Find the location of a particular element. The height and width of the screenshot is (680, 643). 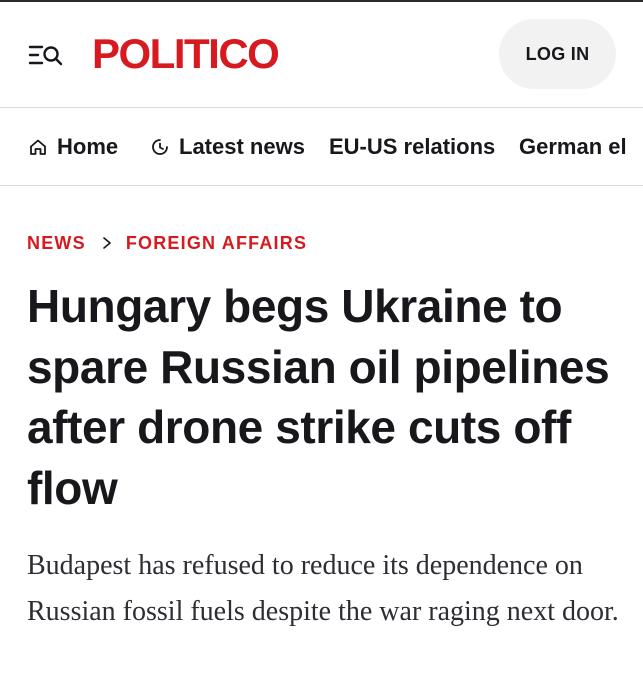

nav-item-home: Home is located at coordinates (73, 147).